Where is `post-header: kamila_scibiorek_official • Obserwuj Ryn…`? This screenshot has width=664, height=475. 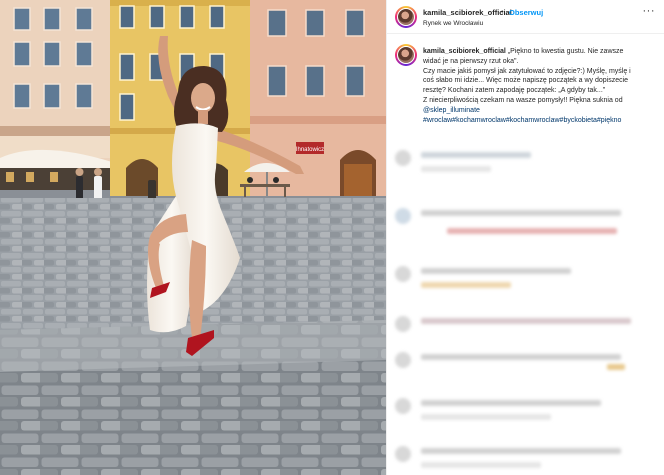 post-header: kamila_scibiorek_official • Obserwuj Ryn… is located at coordinates (525, 17).